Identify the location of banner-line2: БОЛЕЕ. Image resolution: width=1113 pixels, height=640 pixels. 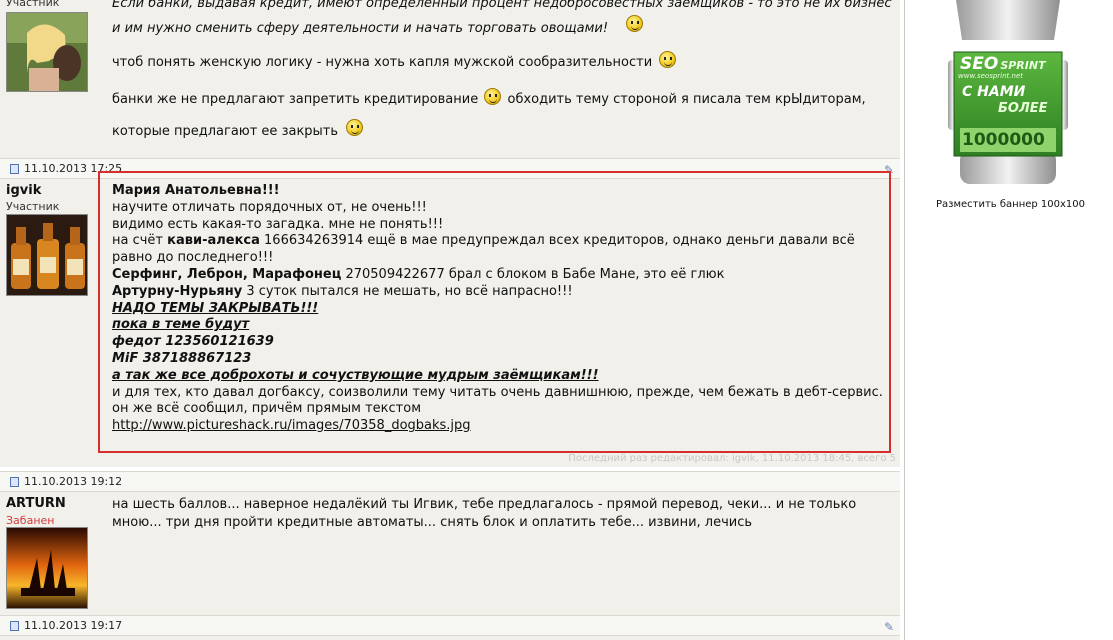
(1023, 108).